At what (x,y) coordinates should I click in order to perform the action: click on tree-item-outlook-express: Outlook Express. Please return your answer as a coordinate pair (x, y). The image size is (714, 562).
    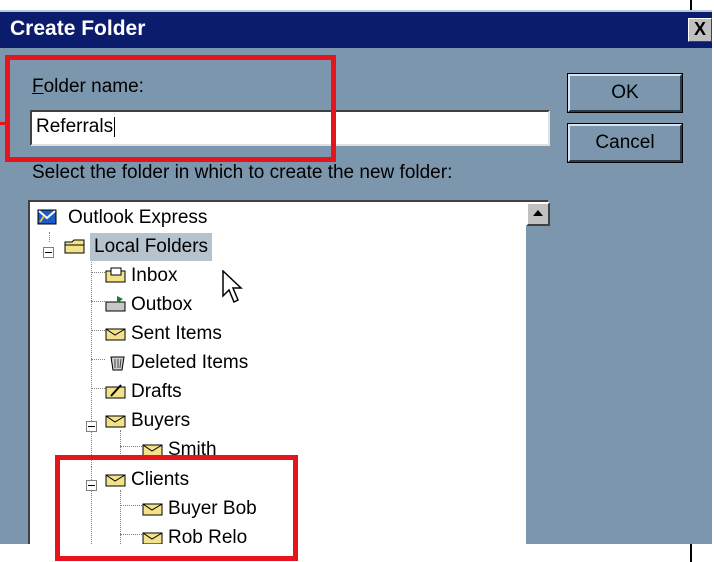
    Looking at the image, I should click on (184, 218).